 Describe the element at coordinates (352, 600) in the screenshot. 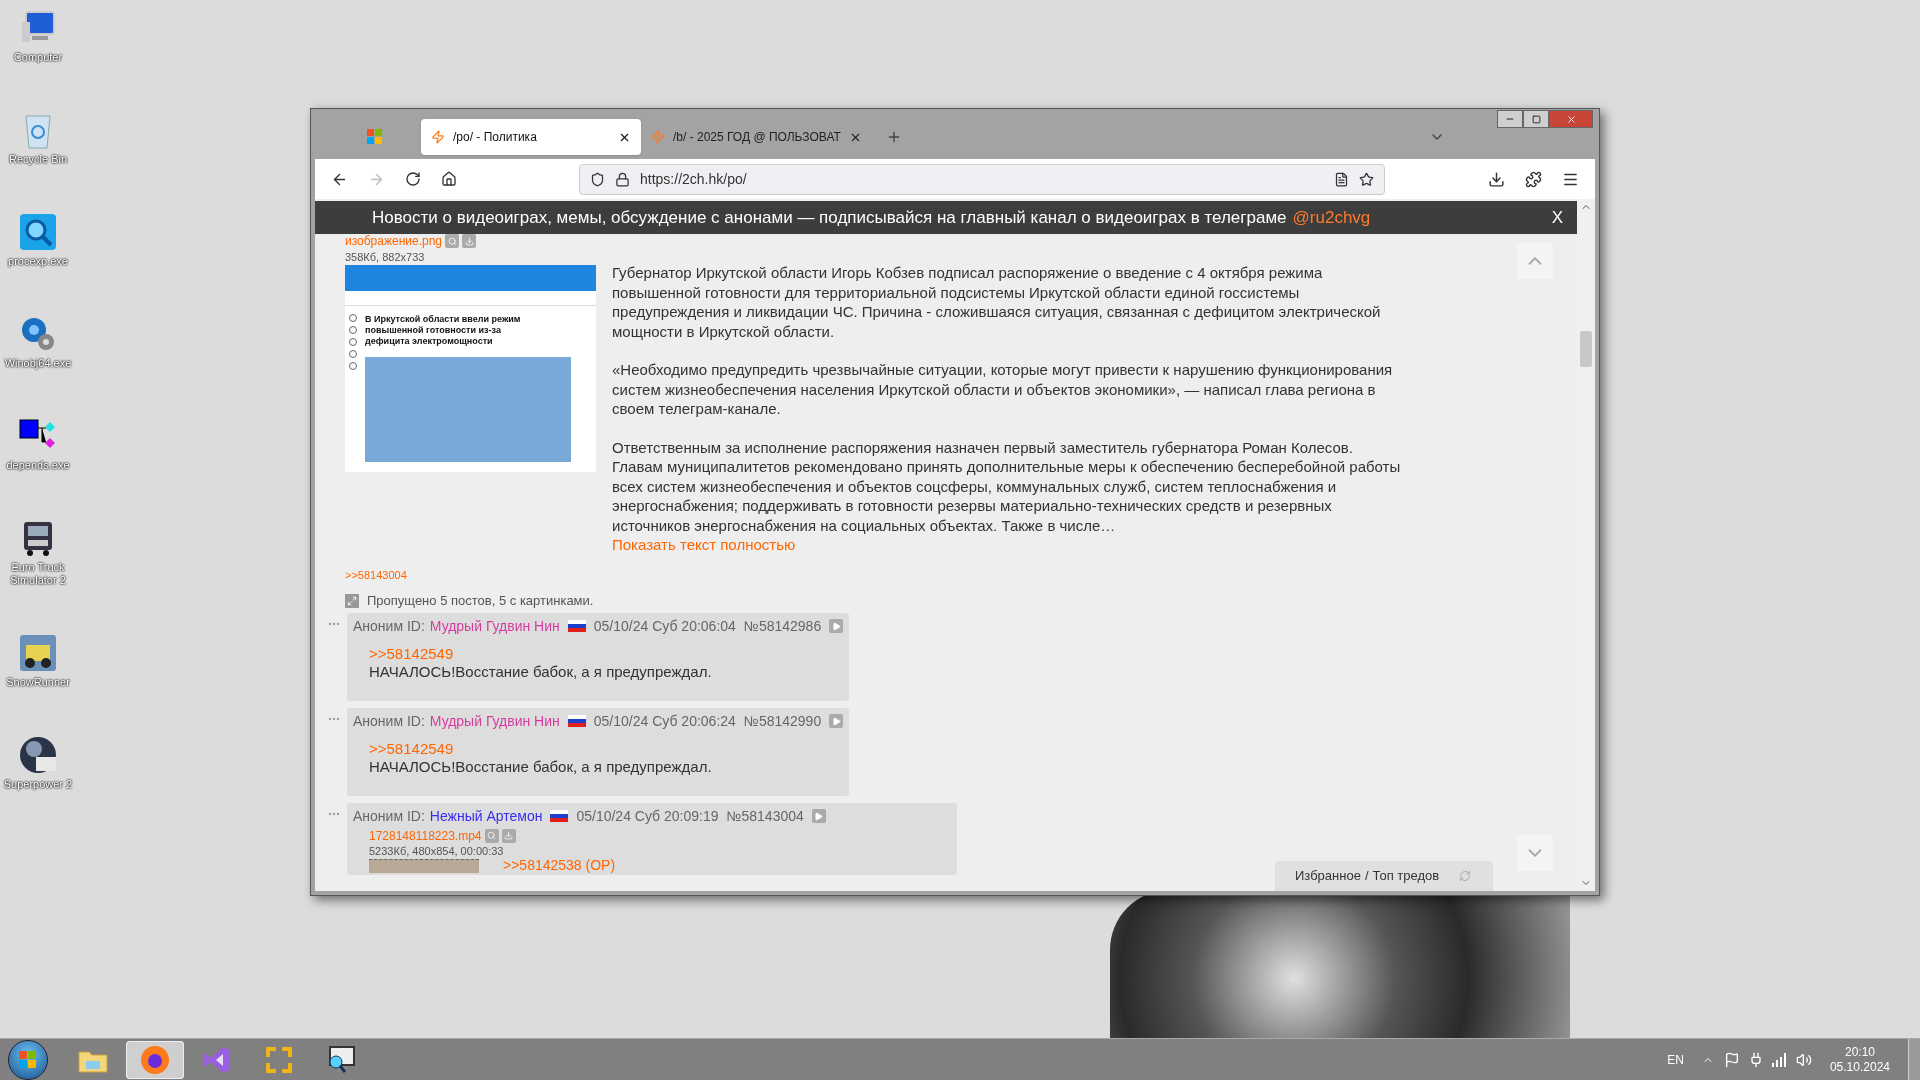

I see `expand-icon` at that location.